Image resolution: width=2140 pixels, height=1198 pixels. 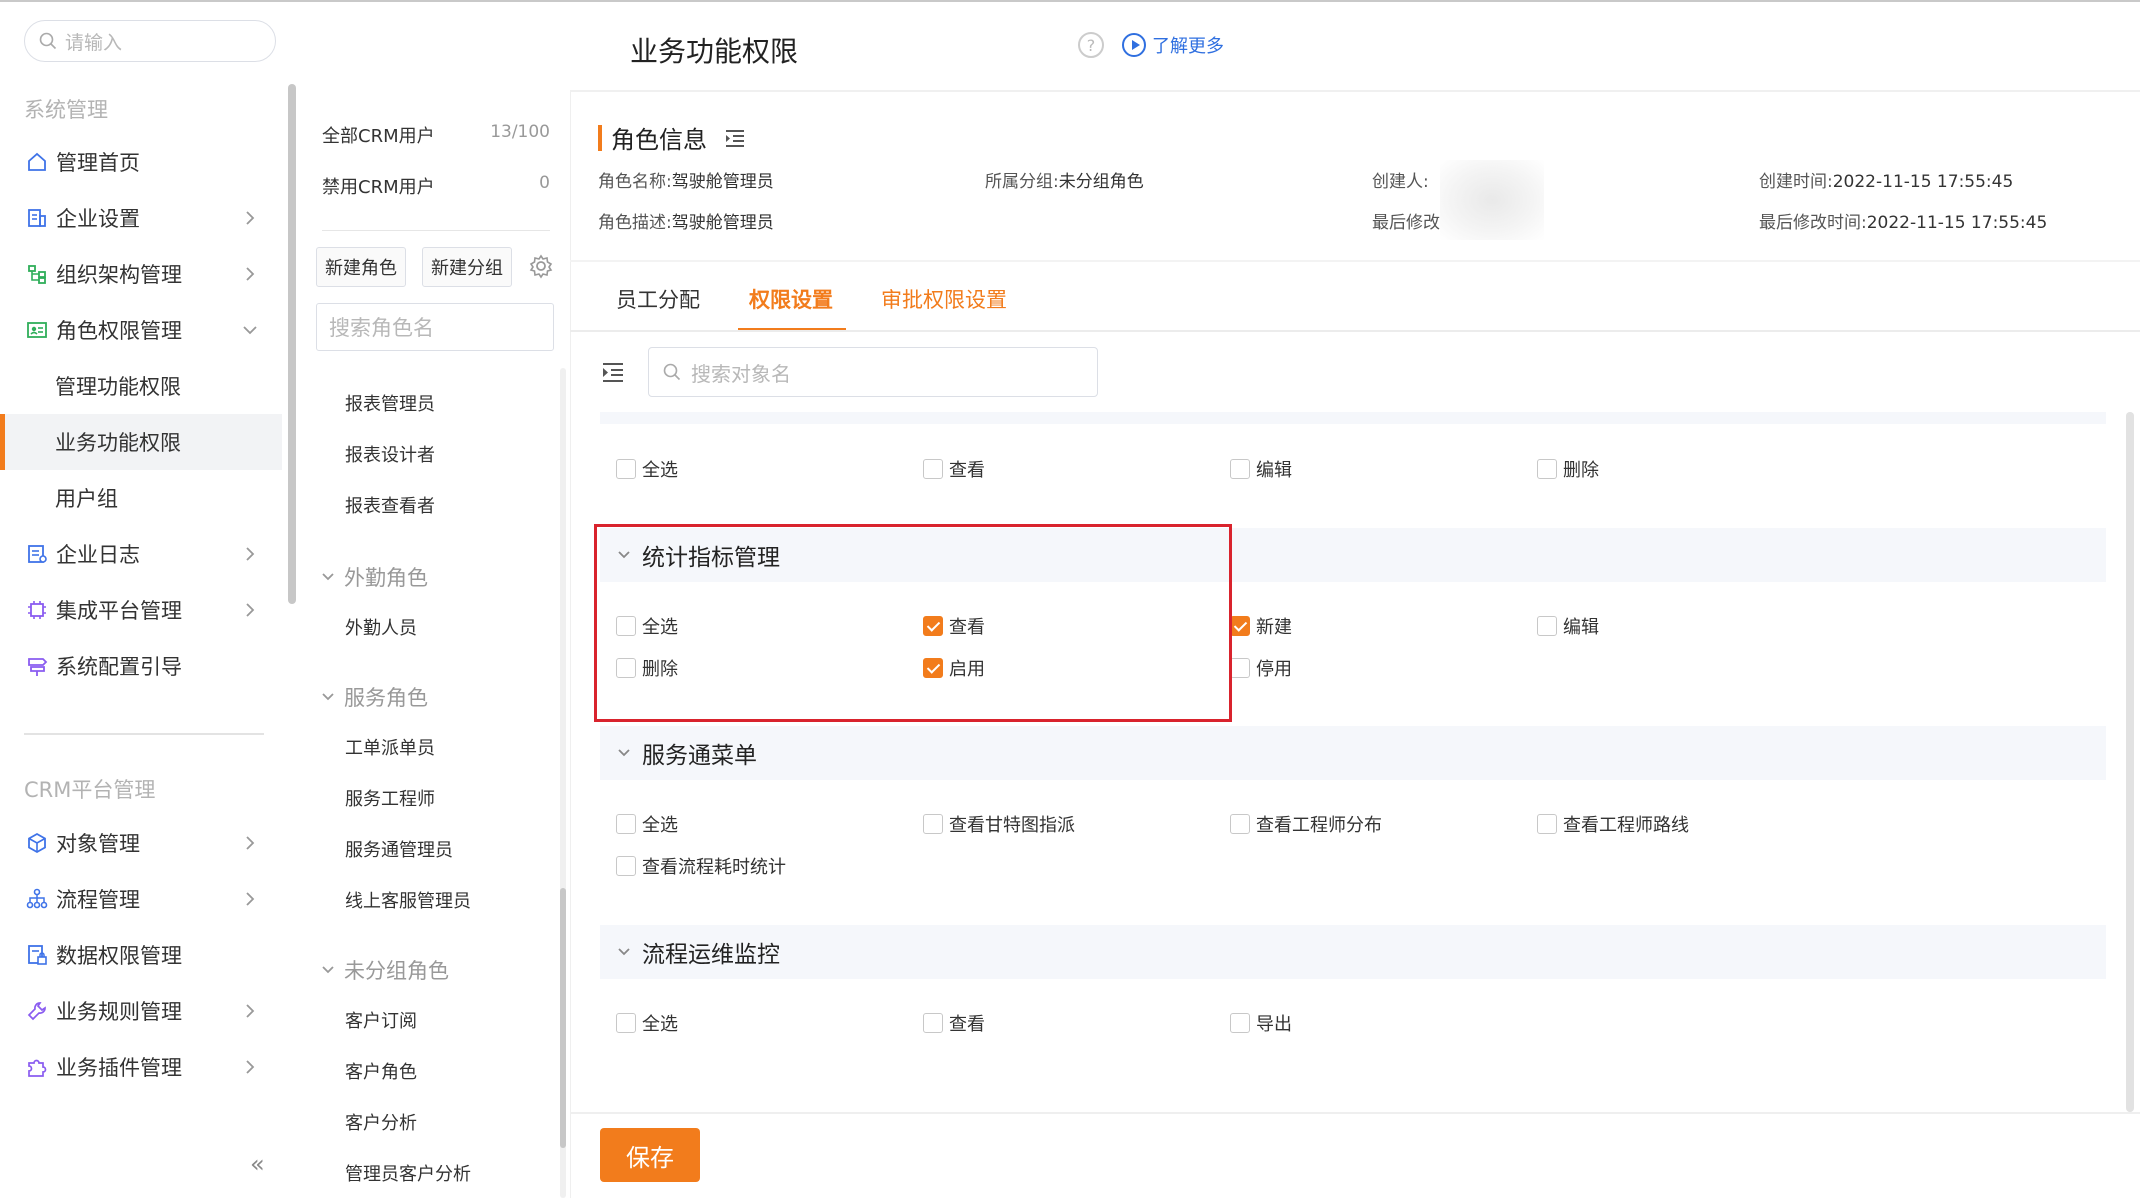 I want to click on role-item: 服务通管理员, so click(x=399, y=849).